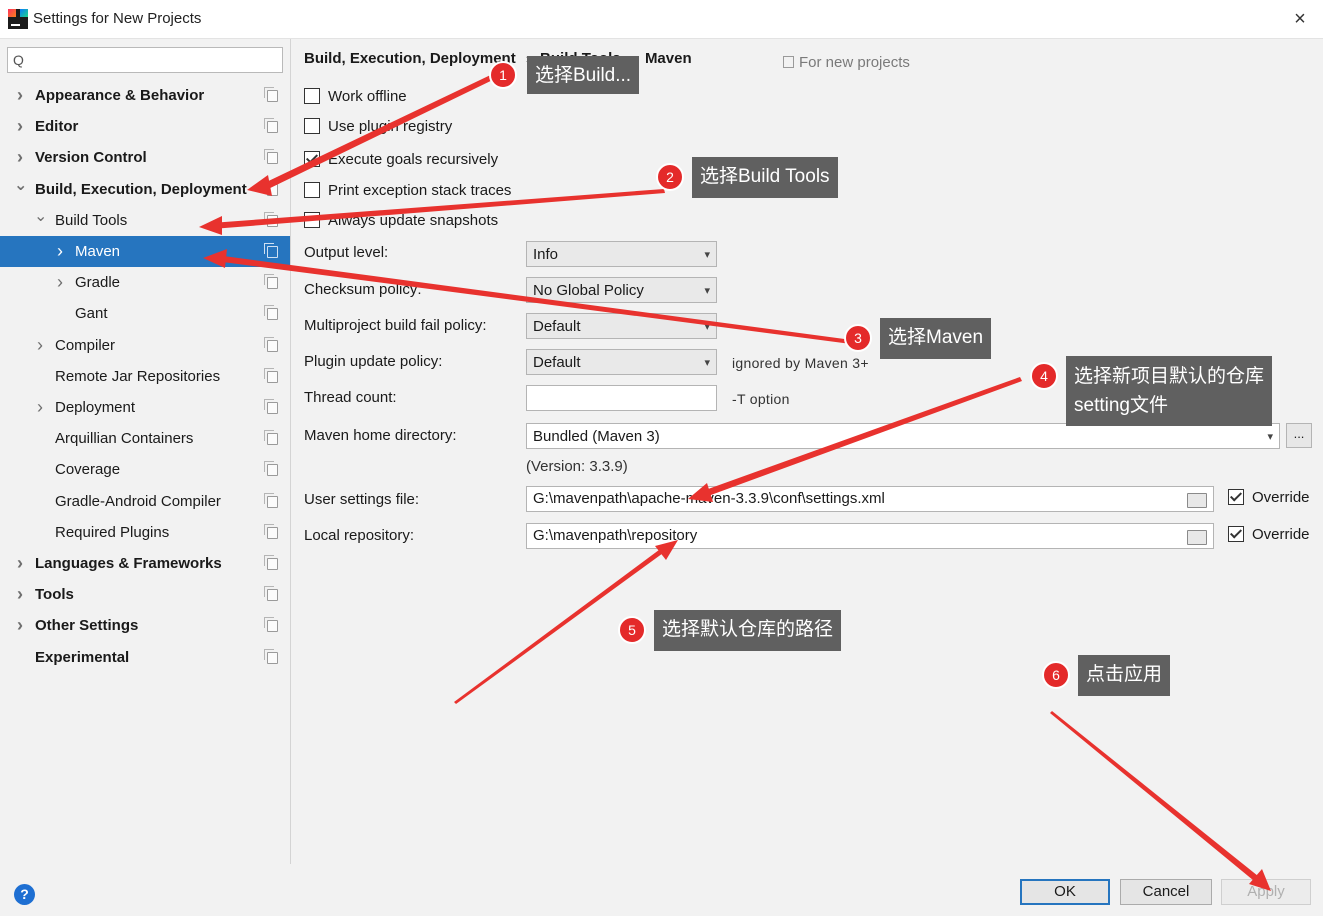  What do you see at coordinates (503, 75) in the screenshot?
I see `annotation-badge: 1` at bounding box center [503, 75].